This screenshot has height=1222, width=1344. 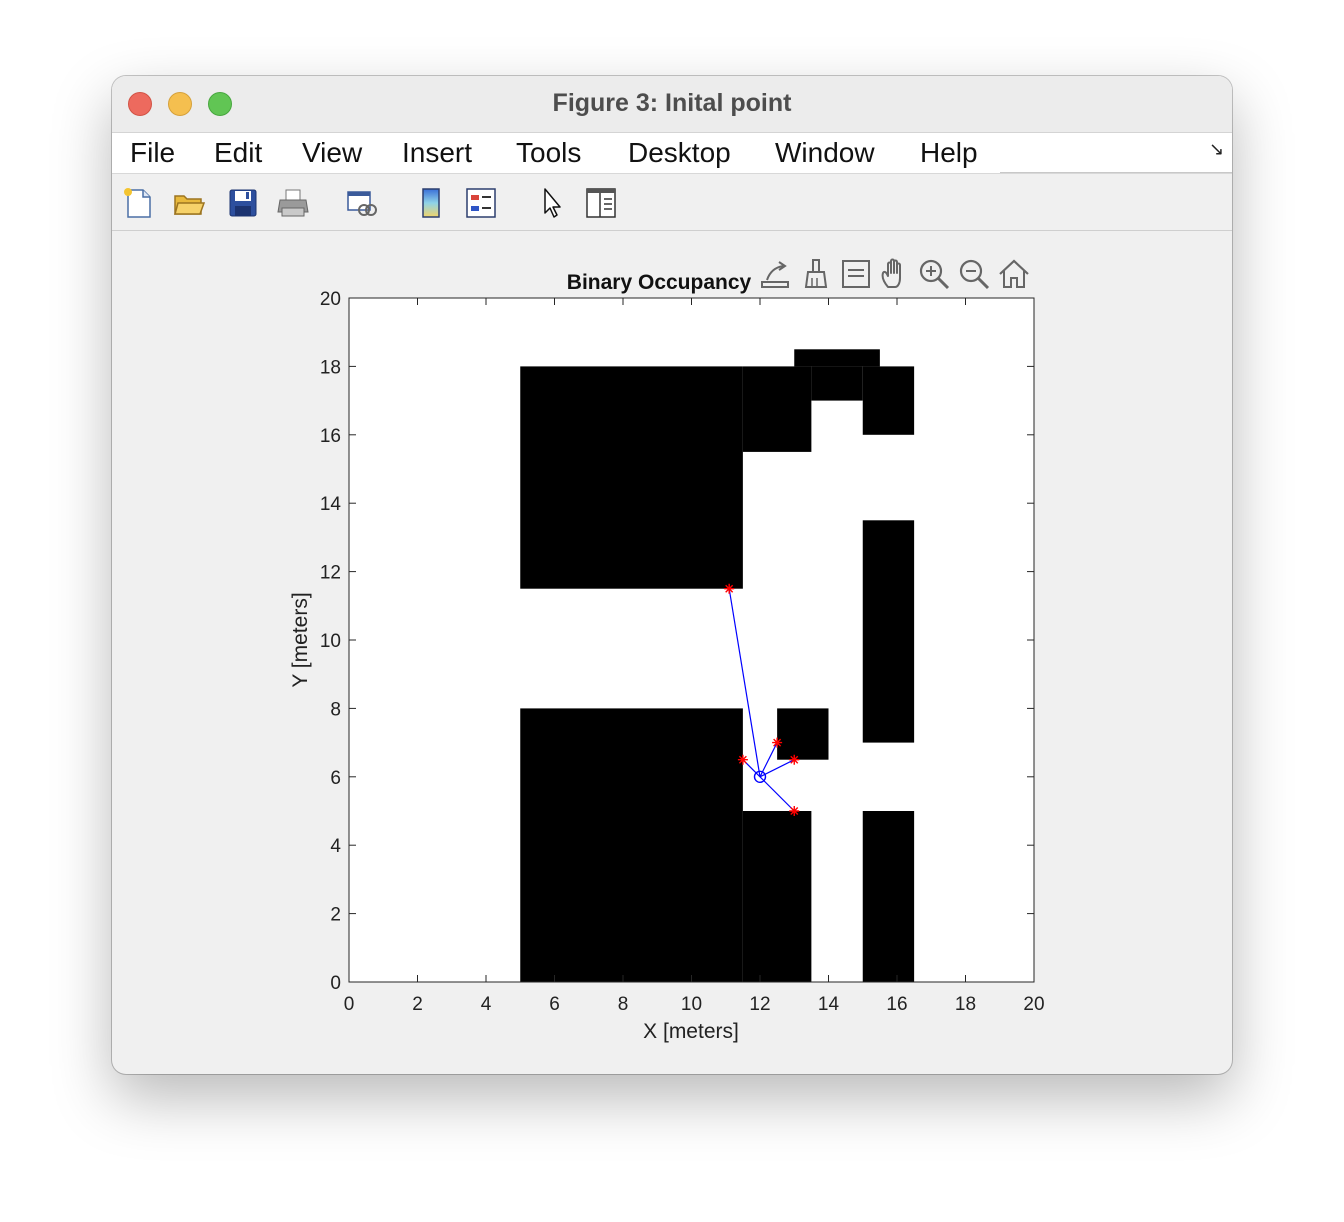 What do you see at coordinates (330, 299) in the screenshot?
I see `y-tick-label: 20` at bounding box center [330, 299].